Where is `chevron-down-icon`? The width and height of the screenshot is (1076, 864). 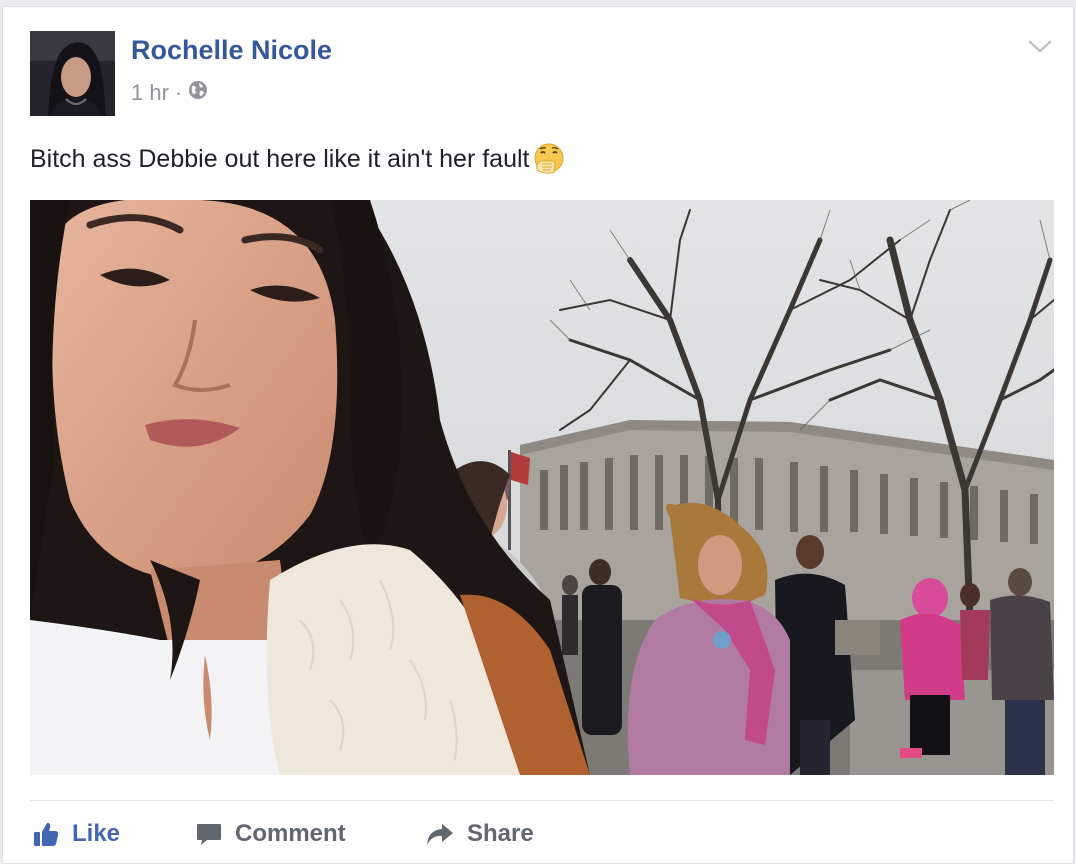 chevron-down-icon is located at coordinates (1040, 47).